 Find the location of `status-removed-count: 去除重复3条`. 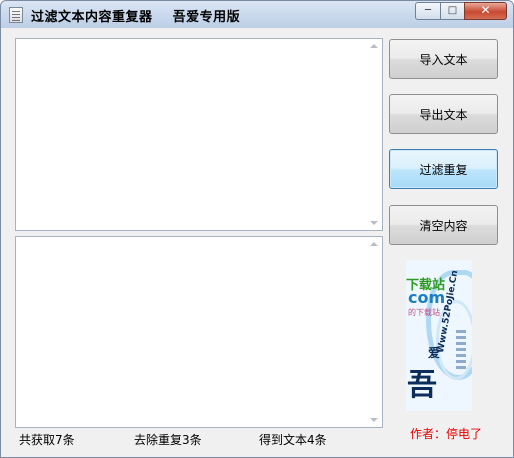

status-removed-count: 去除重复3条 is located at coordinates (168, 440).